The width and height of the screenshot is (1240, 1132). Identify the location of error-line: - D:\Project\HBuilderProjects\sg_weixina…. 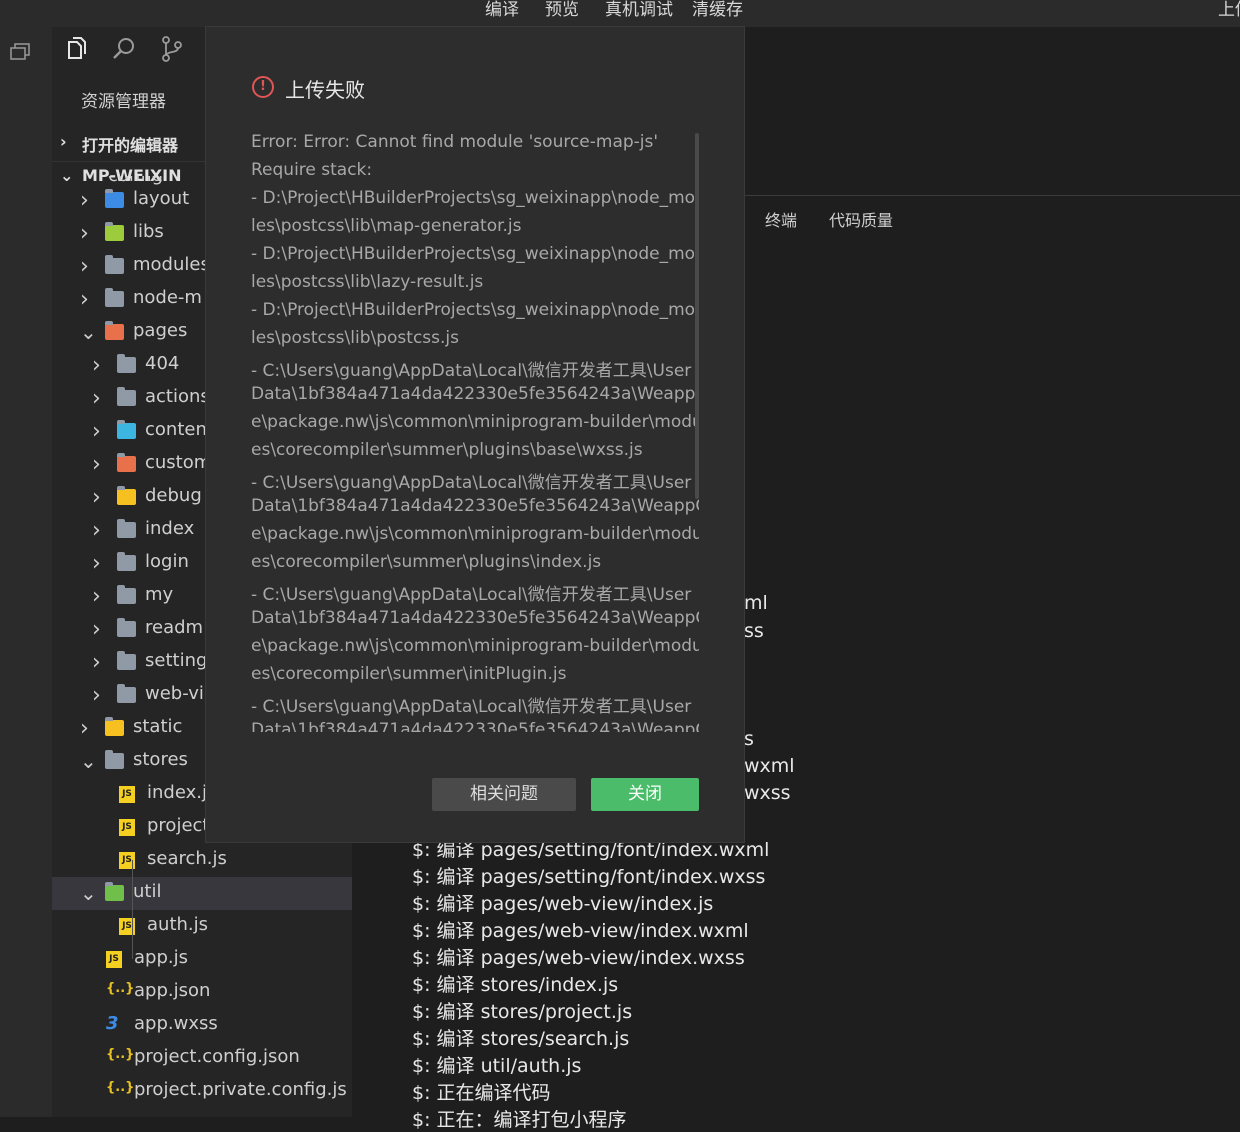
(475, 310).